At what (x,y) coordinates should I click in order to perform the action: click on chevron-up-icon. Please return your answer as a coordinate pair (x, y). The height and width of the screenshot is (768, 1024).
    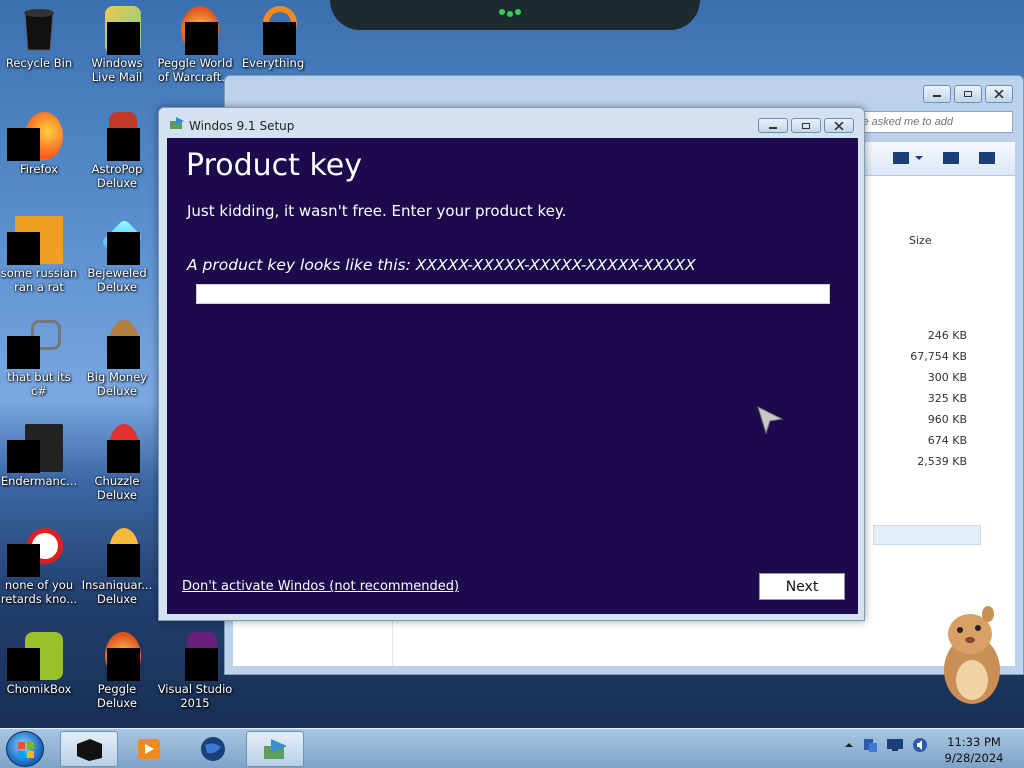
    Looking at the image, I should click on (849, 745).